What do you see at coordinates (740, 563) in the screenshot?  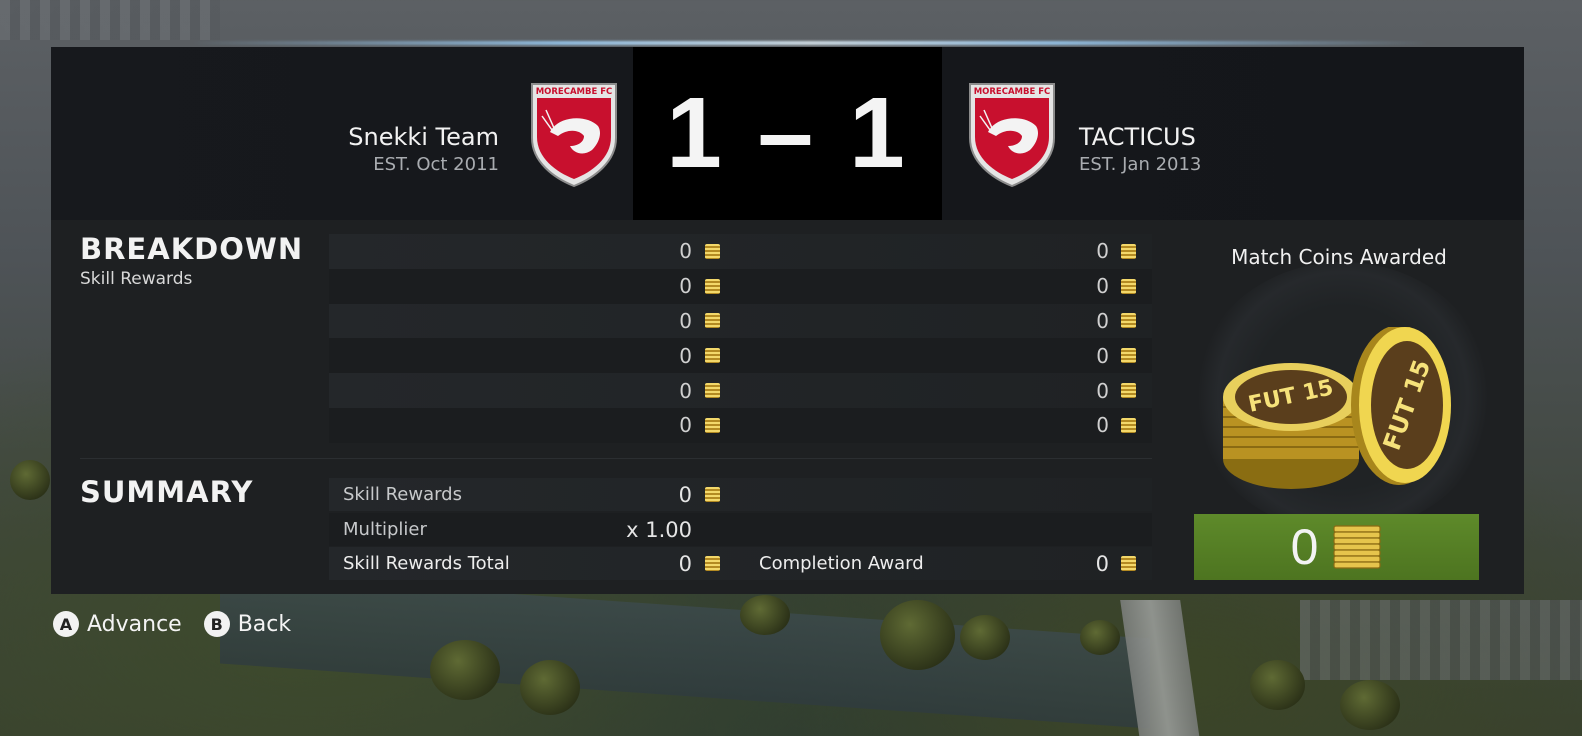 I see `summary-row-totals: Skill Rewards Total 0 Completion Award 0` at bounding box center [740, 563].